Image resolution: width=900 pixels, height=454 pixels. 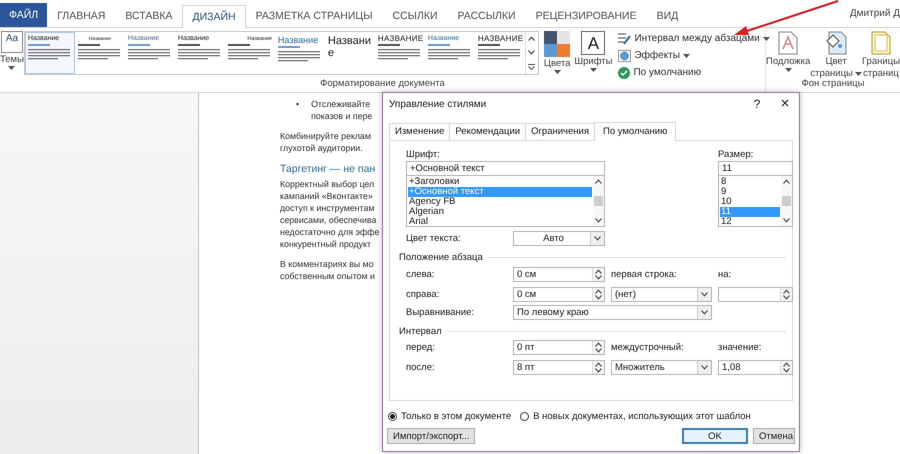 What do you see at coordinates (715, 436) in the screenshot?
I see `ok-button: OK` at bounding box center [715, 436].